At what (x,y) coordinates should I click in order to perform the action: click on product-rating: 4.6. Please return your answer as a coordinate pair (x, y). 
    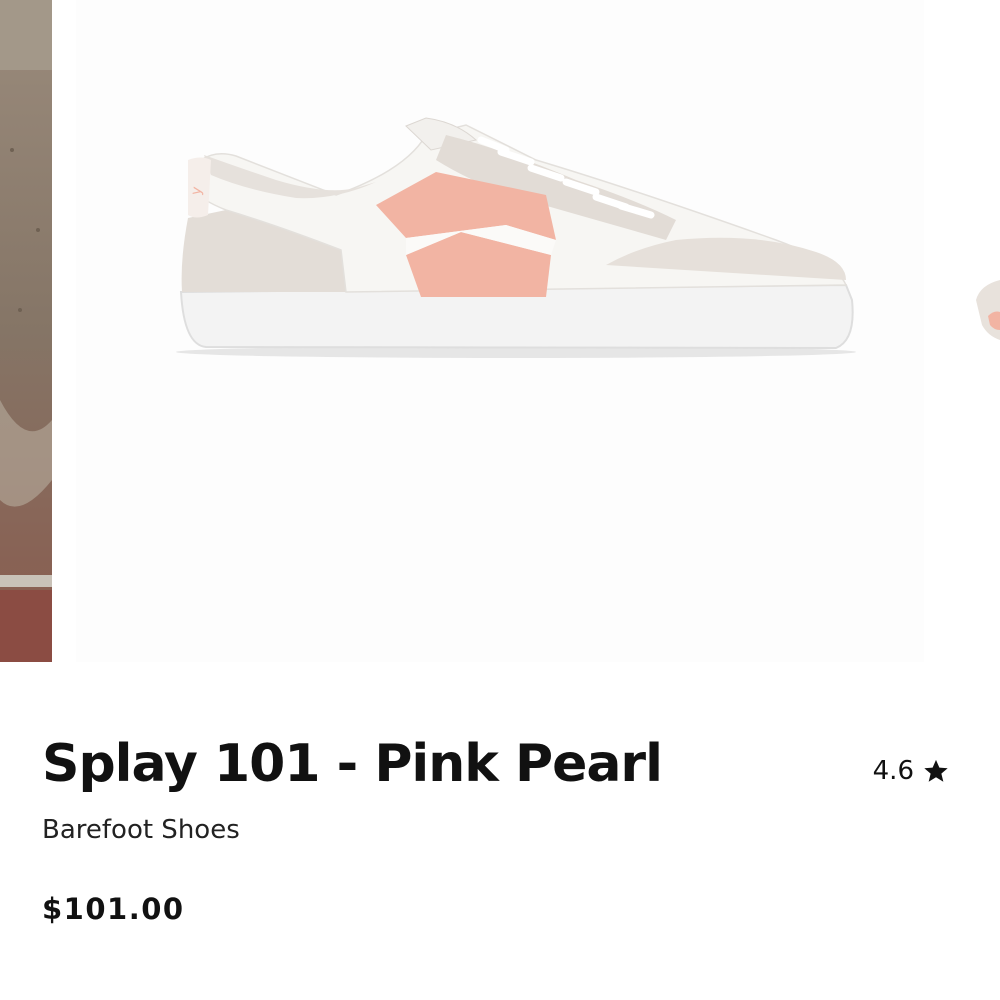
    Looking at the image, I should click on (911, 771).